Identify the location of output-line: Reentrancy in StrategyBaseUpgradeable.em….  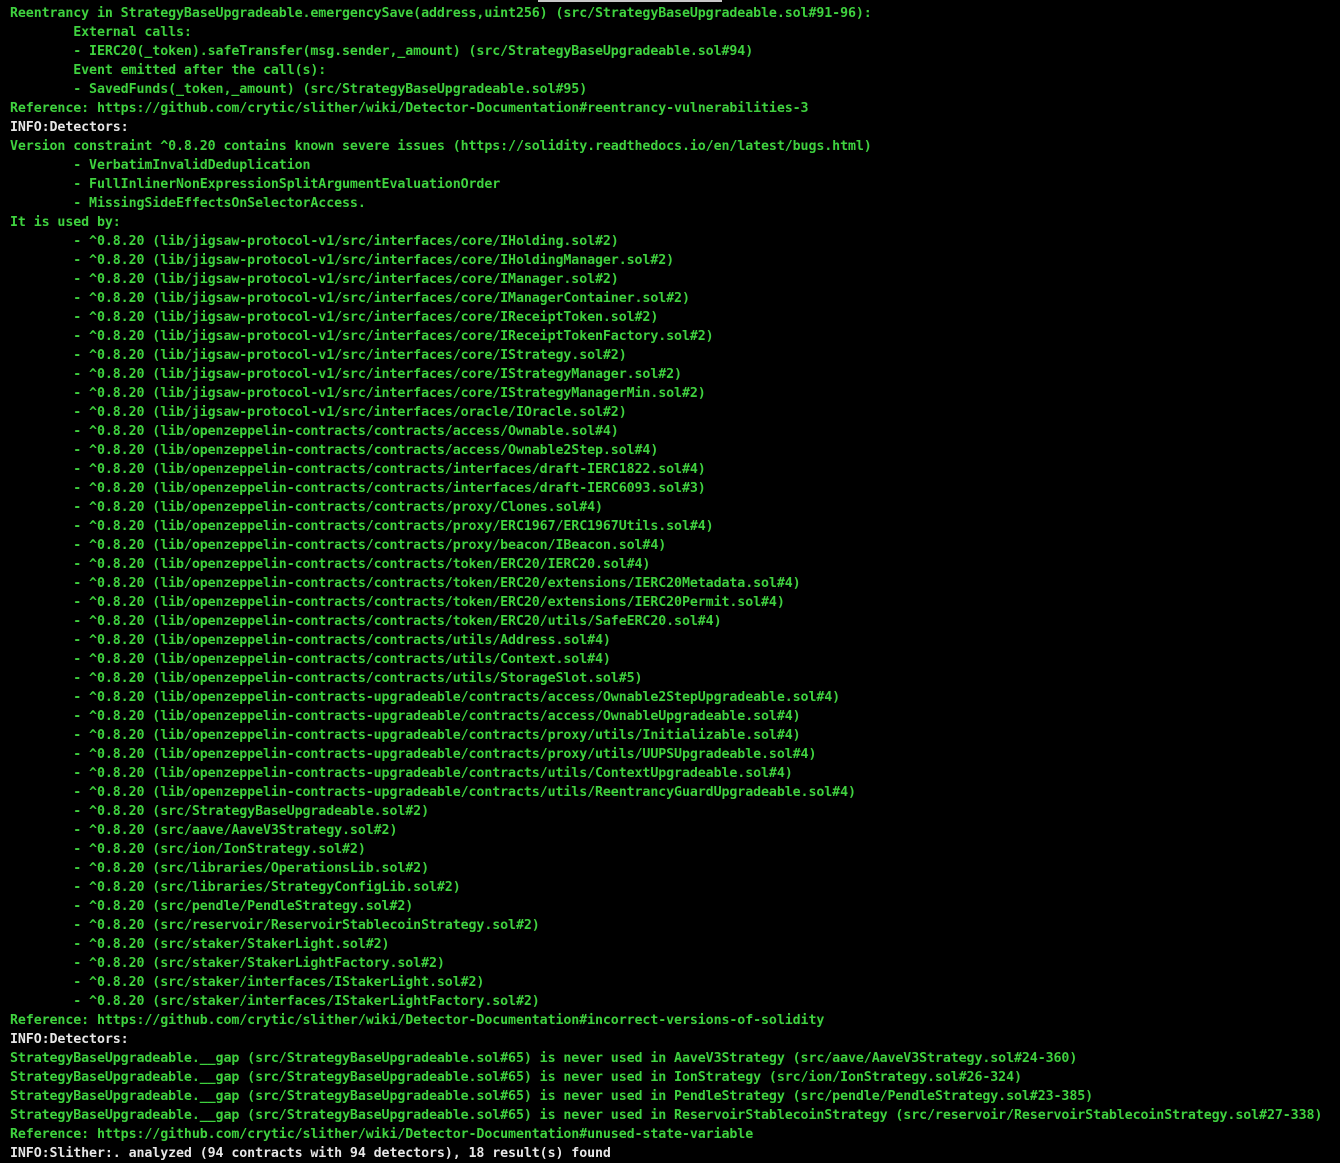
(441, 13).